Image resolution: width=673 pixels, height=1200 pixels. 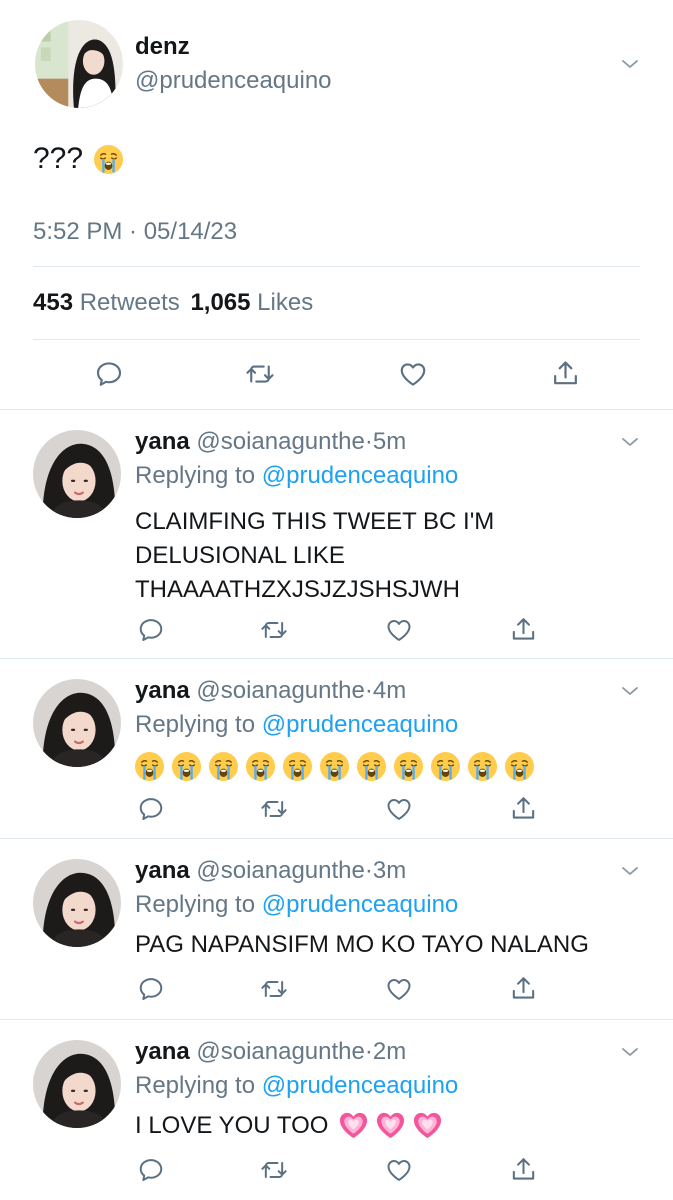 I want to click on reply-time: 2m, so click(x=389, y=1051).